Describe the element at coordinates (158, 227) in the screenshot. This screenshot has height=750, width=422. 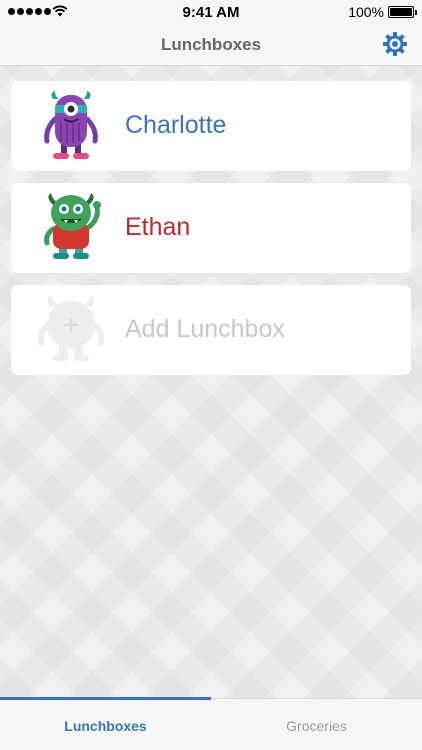
I see `lunchbox-name: Ethan` at that location.